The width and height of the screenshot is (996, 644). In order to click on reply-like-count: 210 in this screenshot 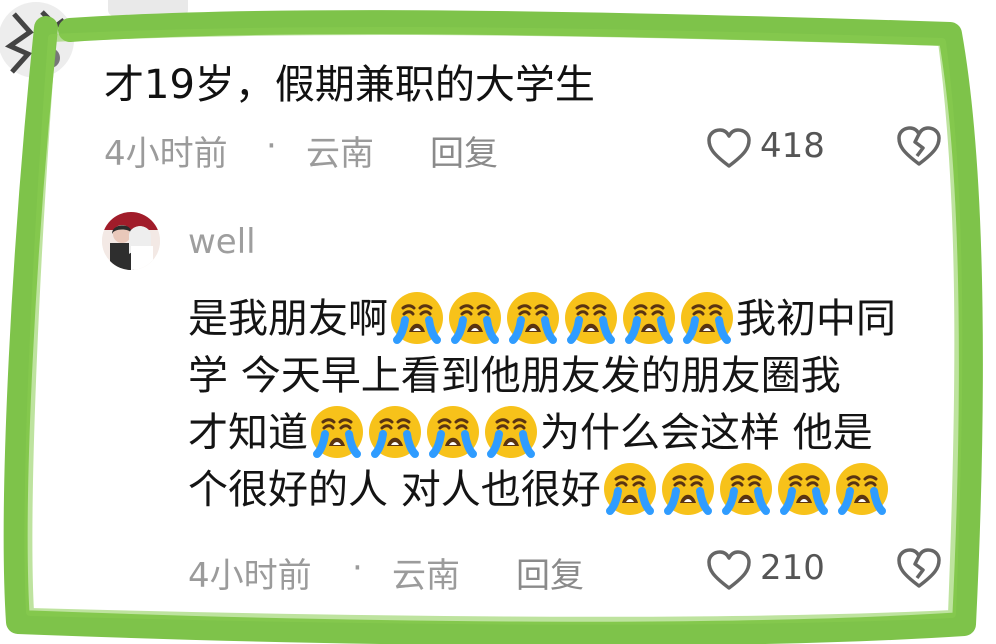, I will do `click(792, 568)`.